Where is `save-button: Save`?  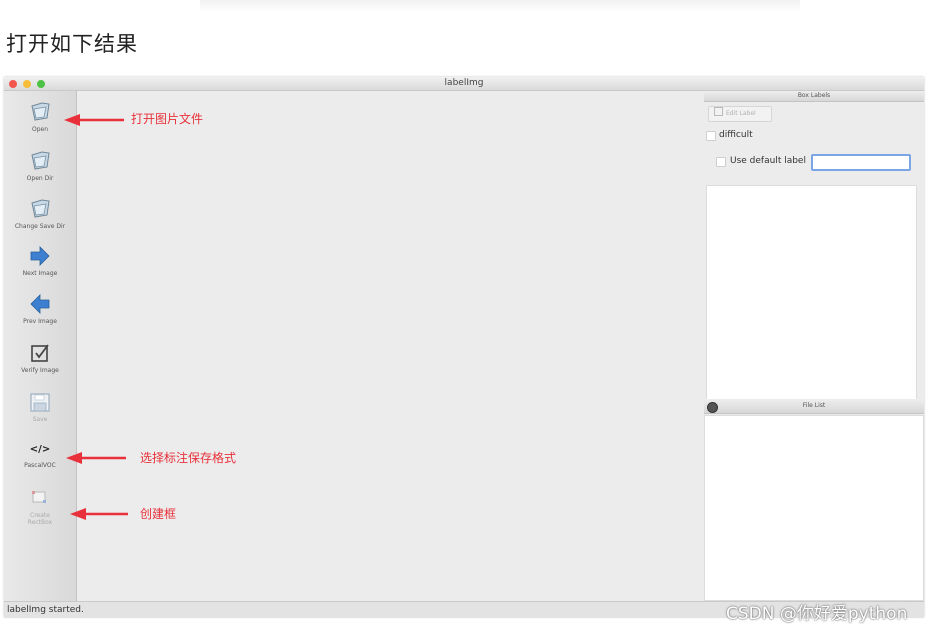
save-button: Save is located at coordinates (40, 407).